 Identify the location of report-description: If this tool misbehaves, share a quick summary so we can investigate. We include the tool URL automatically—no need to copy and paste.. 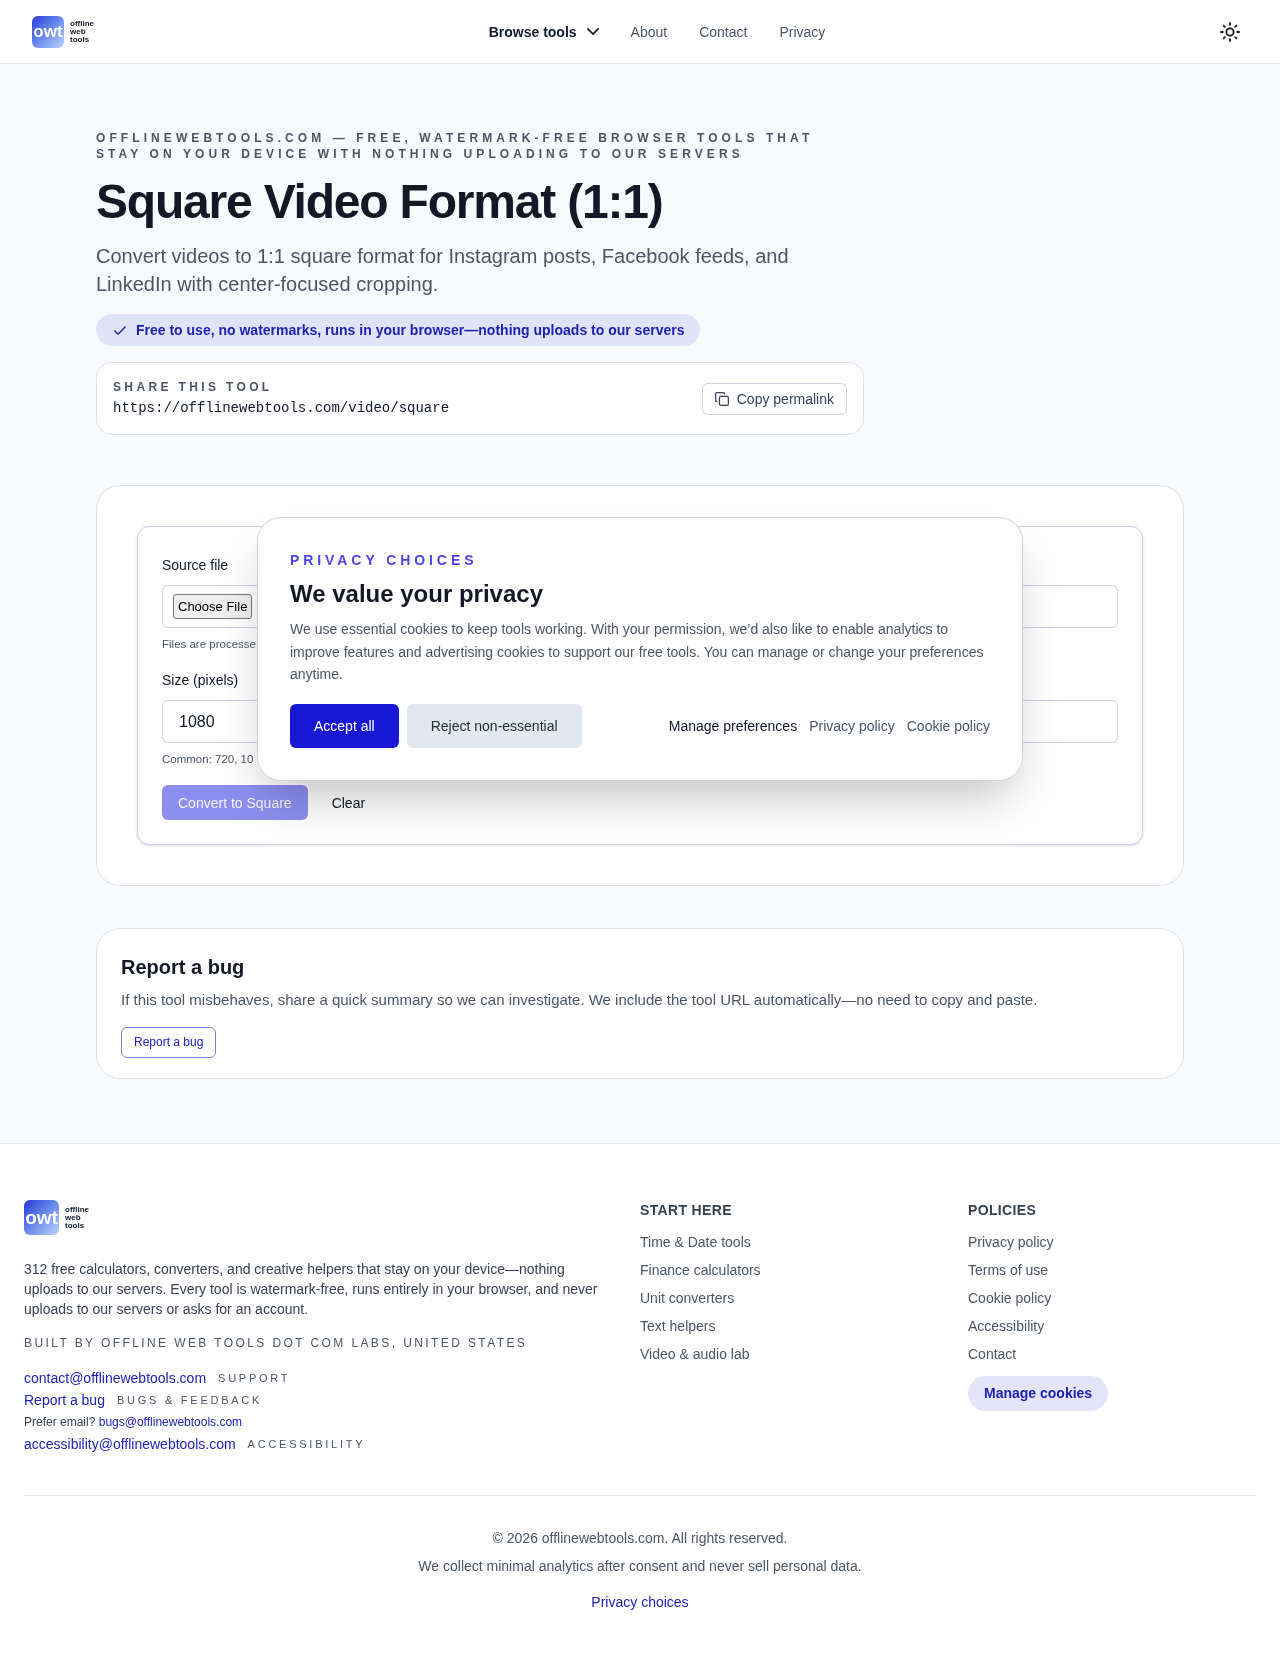
(580, 1000).